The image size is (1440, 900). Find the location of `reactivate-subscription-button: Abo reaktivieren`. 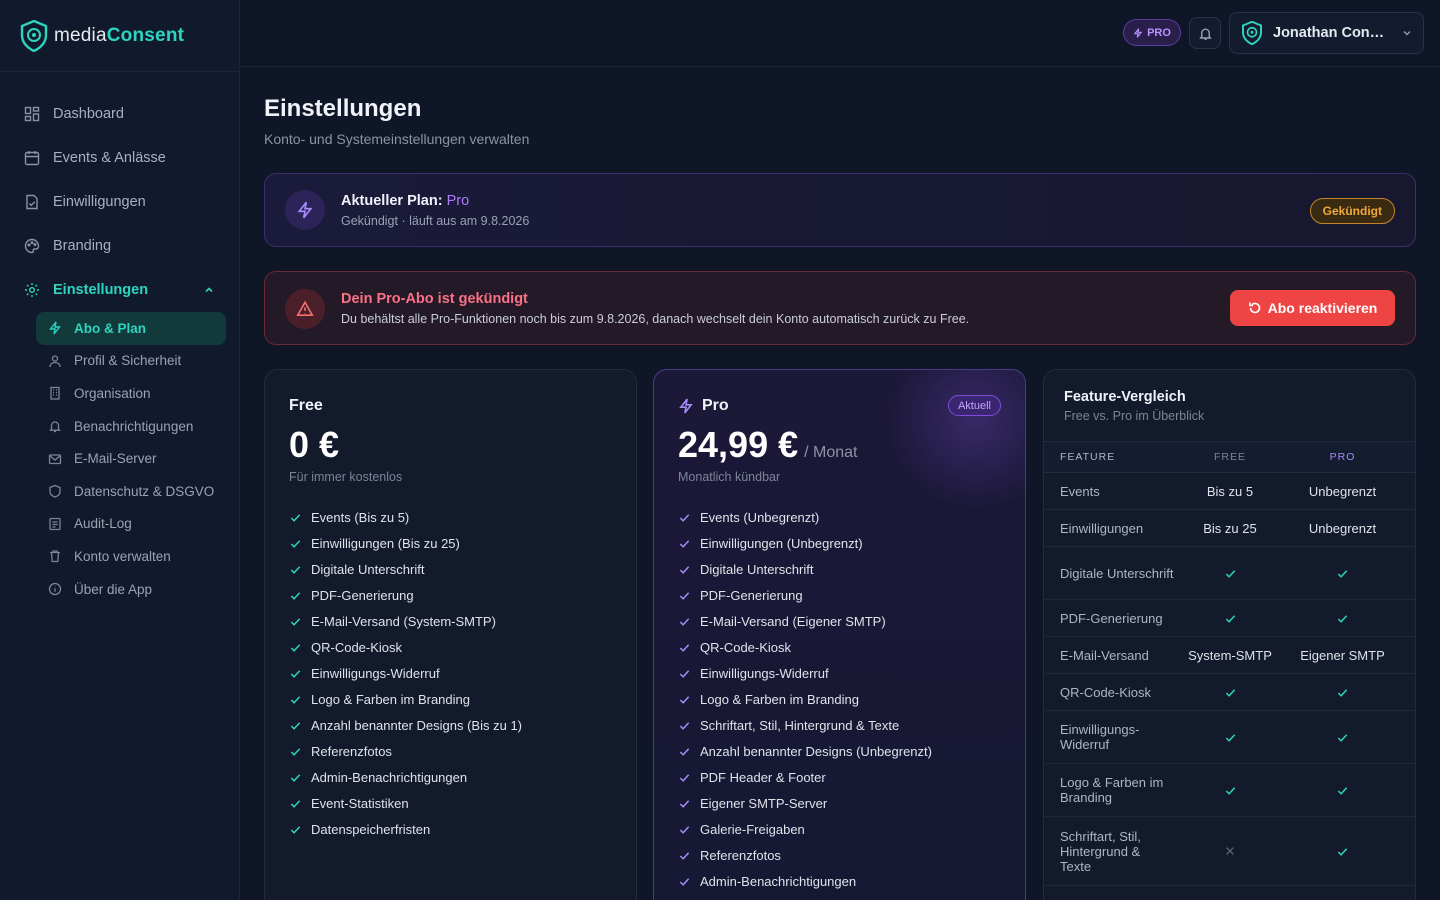

reactivate-subscription-button: Abo reaktivieren is located at coordinates (1312, 308).